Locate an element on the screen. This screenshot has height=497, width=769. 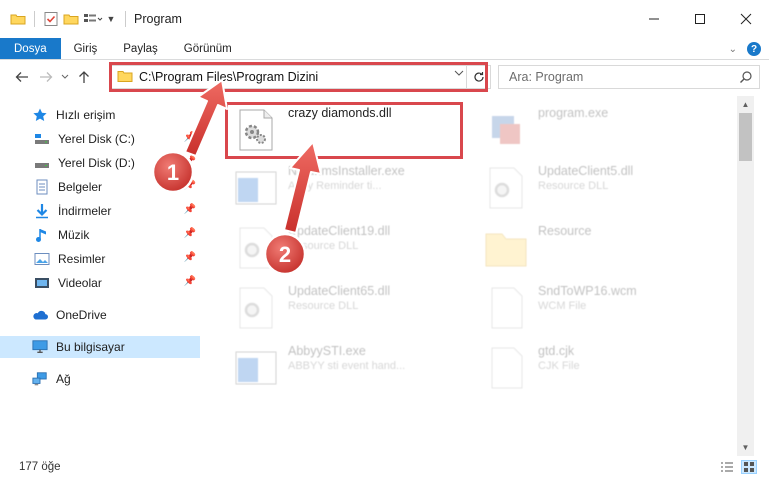
callout-1: 1 is located at coordinates (173, 172).